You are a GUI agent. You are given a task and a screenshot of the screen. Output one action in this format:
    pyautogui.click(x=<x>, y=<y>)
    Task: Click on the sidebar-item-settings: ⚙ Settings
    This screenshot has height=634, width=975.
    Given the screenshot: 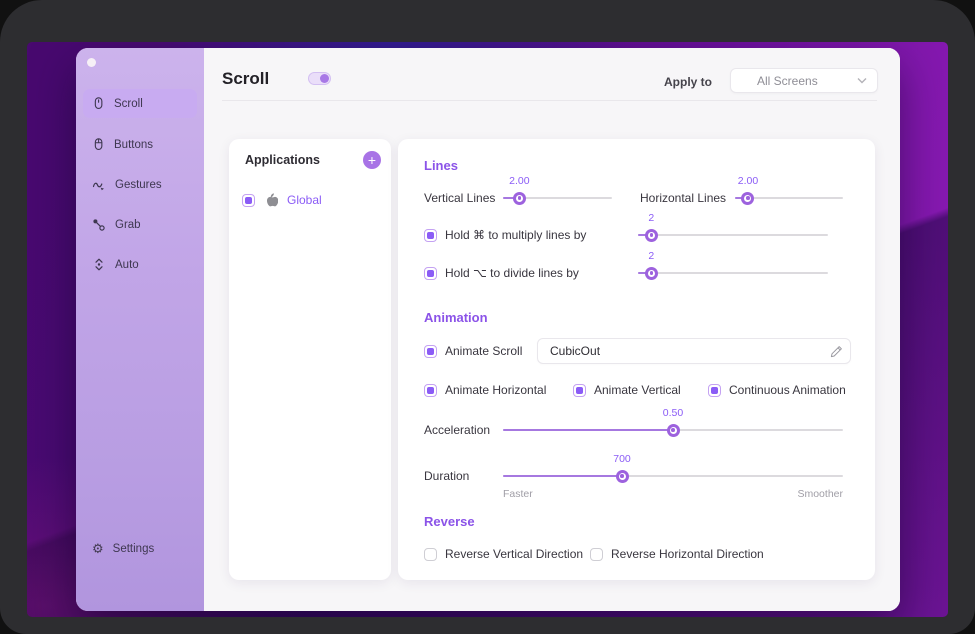 What is the action you would take?
    pyautogui.click(x=123, y=549)
    